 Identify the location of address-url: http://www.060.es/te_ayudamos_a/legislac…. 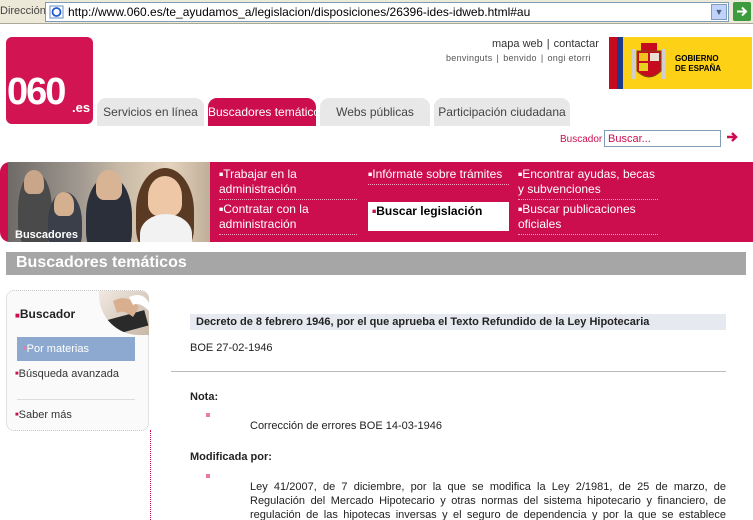
(299, 12).